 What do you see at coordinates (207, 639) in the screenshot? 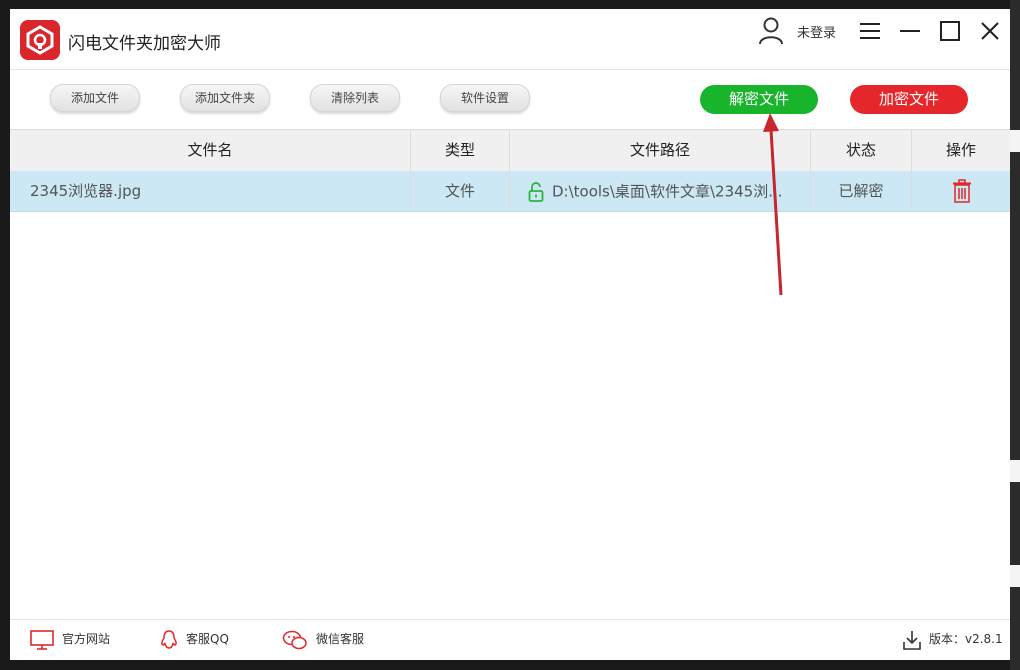
I see `qq-support-label: 客服QQ` at bounding box center [207, 639].